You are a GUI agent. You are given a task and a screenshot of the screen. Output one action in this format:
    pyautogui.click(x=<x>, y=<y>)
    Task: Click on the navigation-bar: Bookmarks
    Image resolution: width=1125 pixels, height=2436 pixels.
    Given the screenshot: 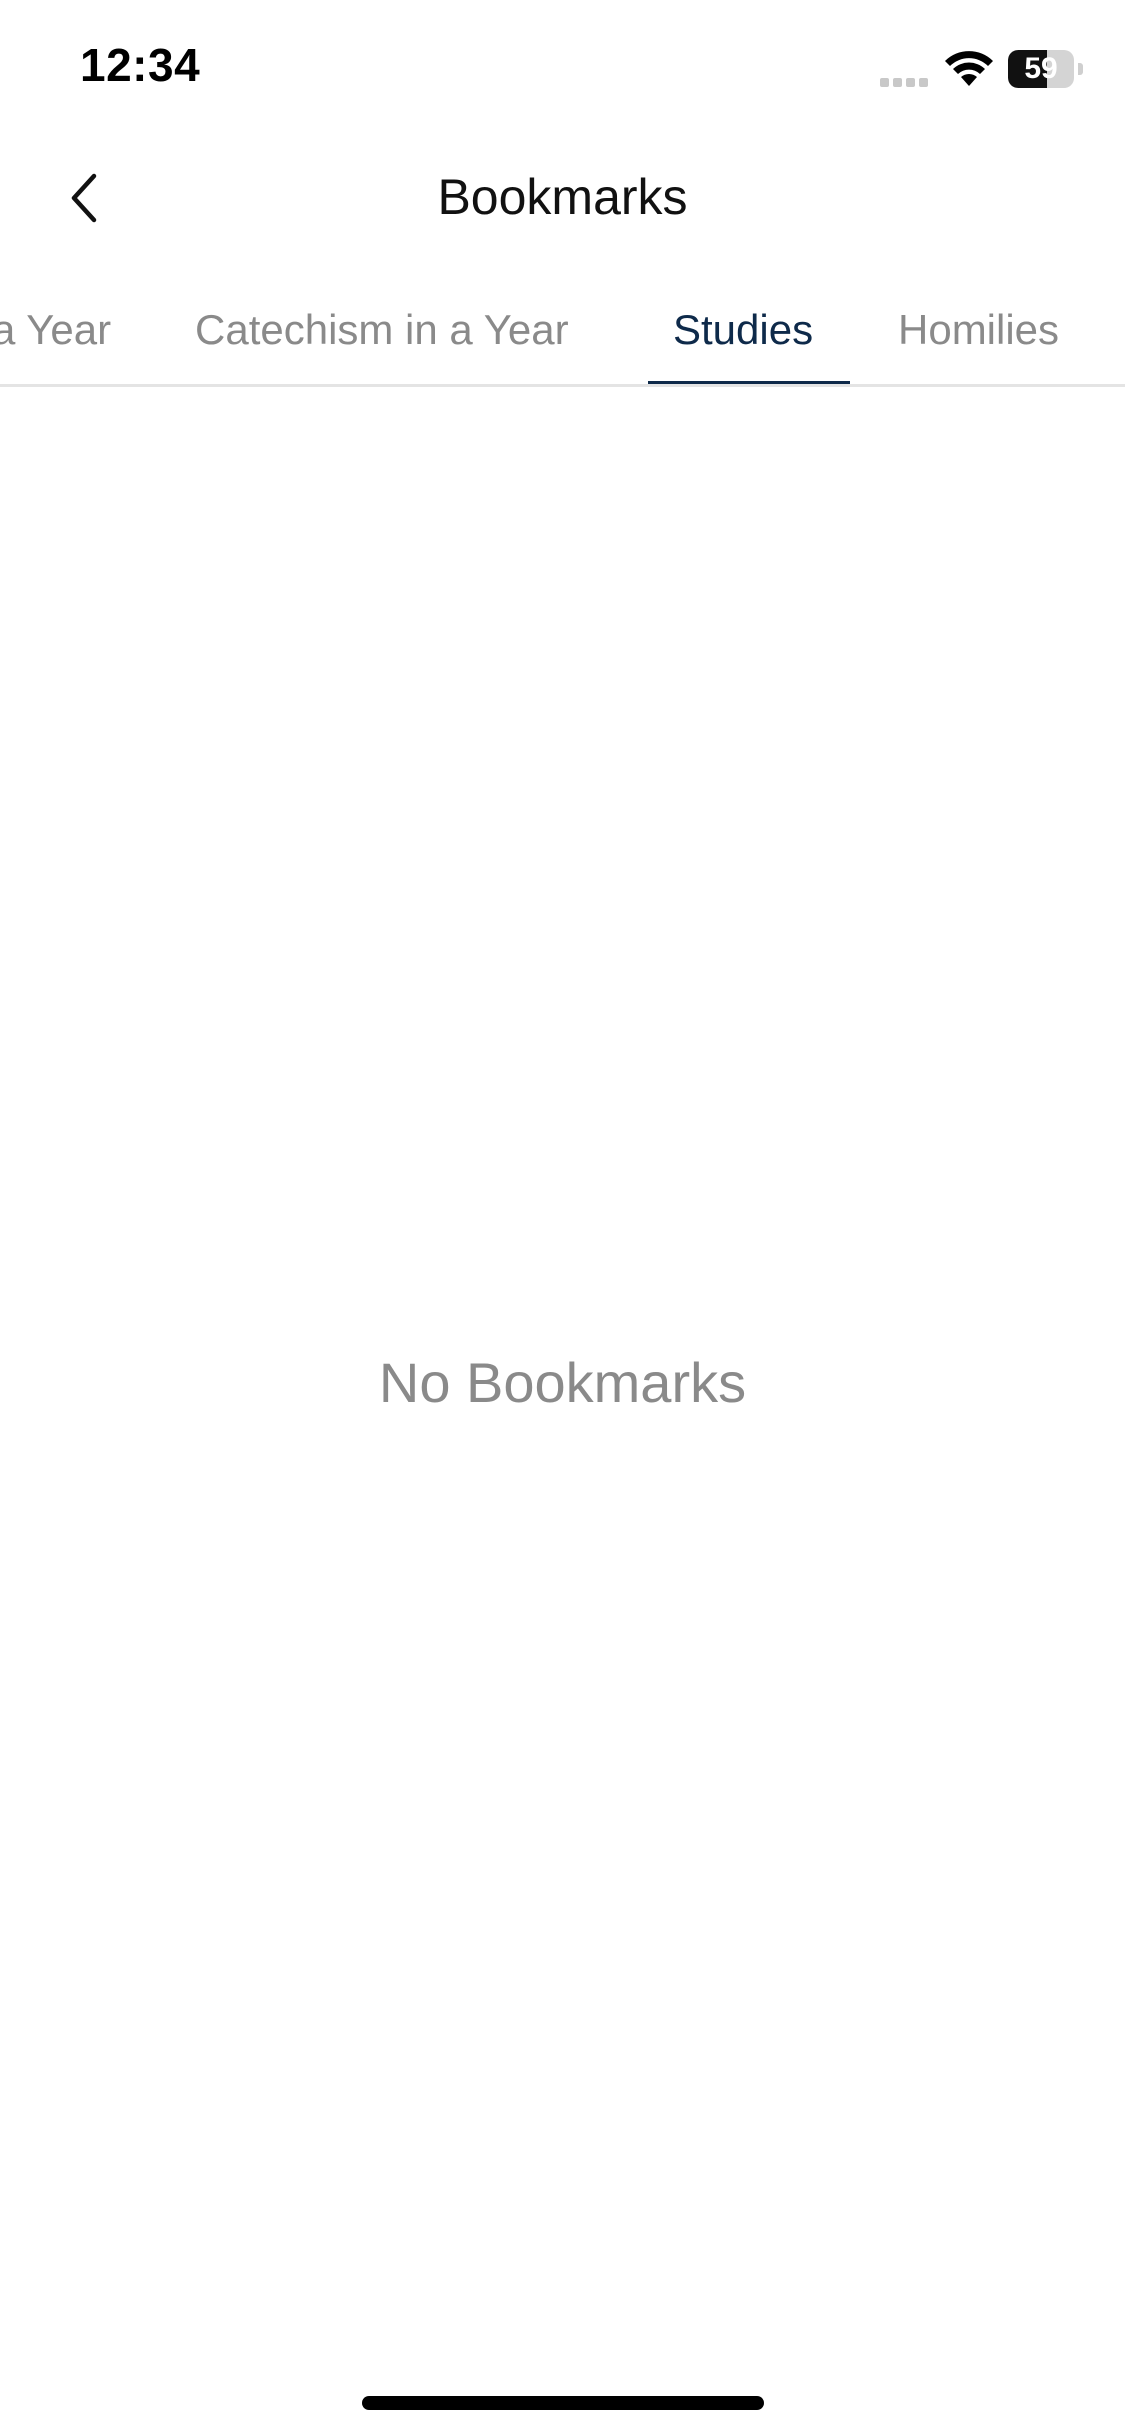 What is the action you would take?
    pyautogui.click(x=562, y=200)
    